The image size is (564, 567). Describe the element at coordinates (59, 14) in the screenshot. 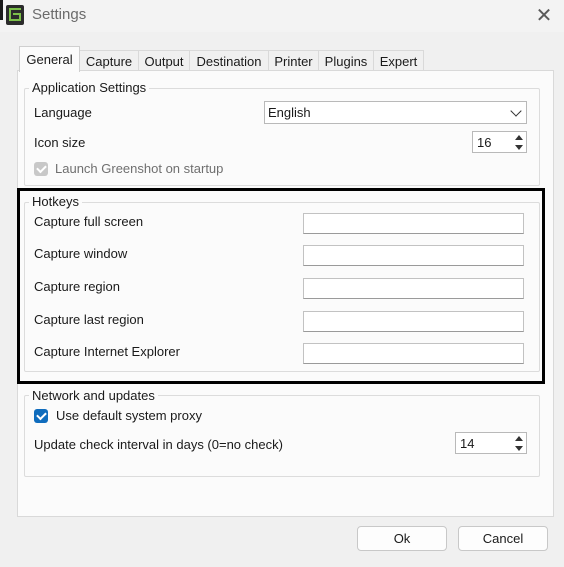

I see `window-title: Settings` at that location.